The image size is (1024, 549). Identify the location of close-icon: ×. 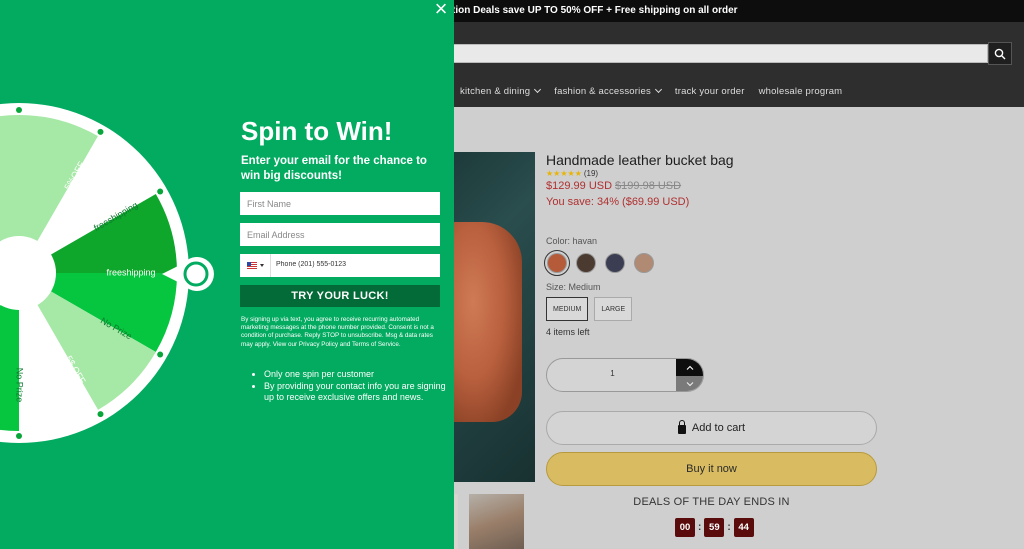
(441, 10).